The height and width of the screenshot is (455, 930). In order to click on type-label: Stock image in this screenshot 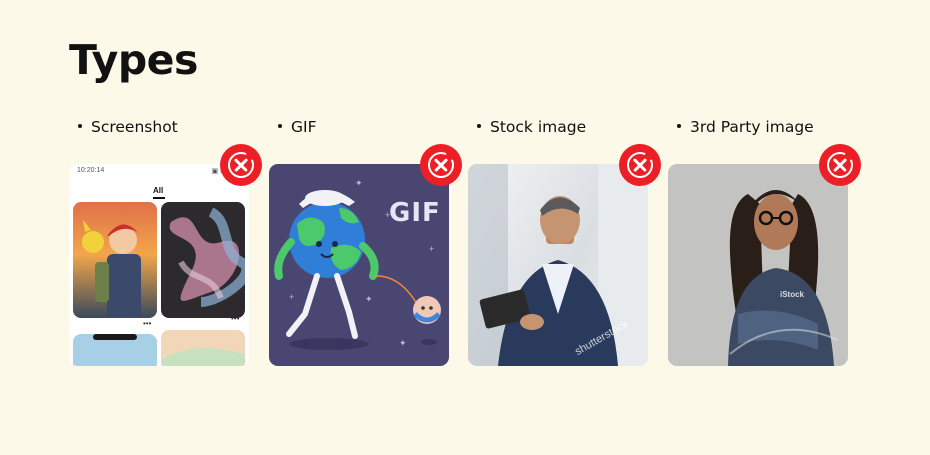, I will do `click(531, 127)`.